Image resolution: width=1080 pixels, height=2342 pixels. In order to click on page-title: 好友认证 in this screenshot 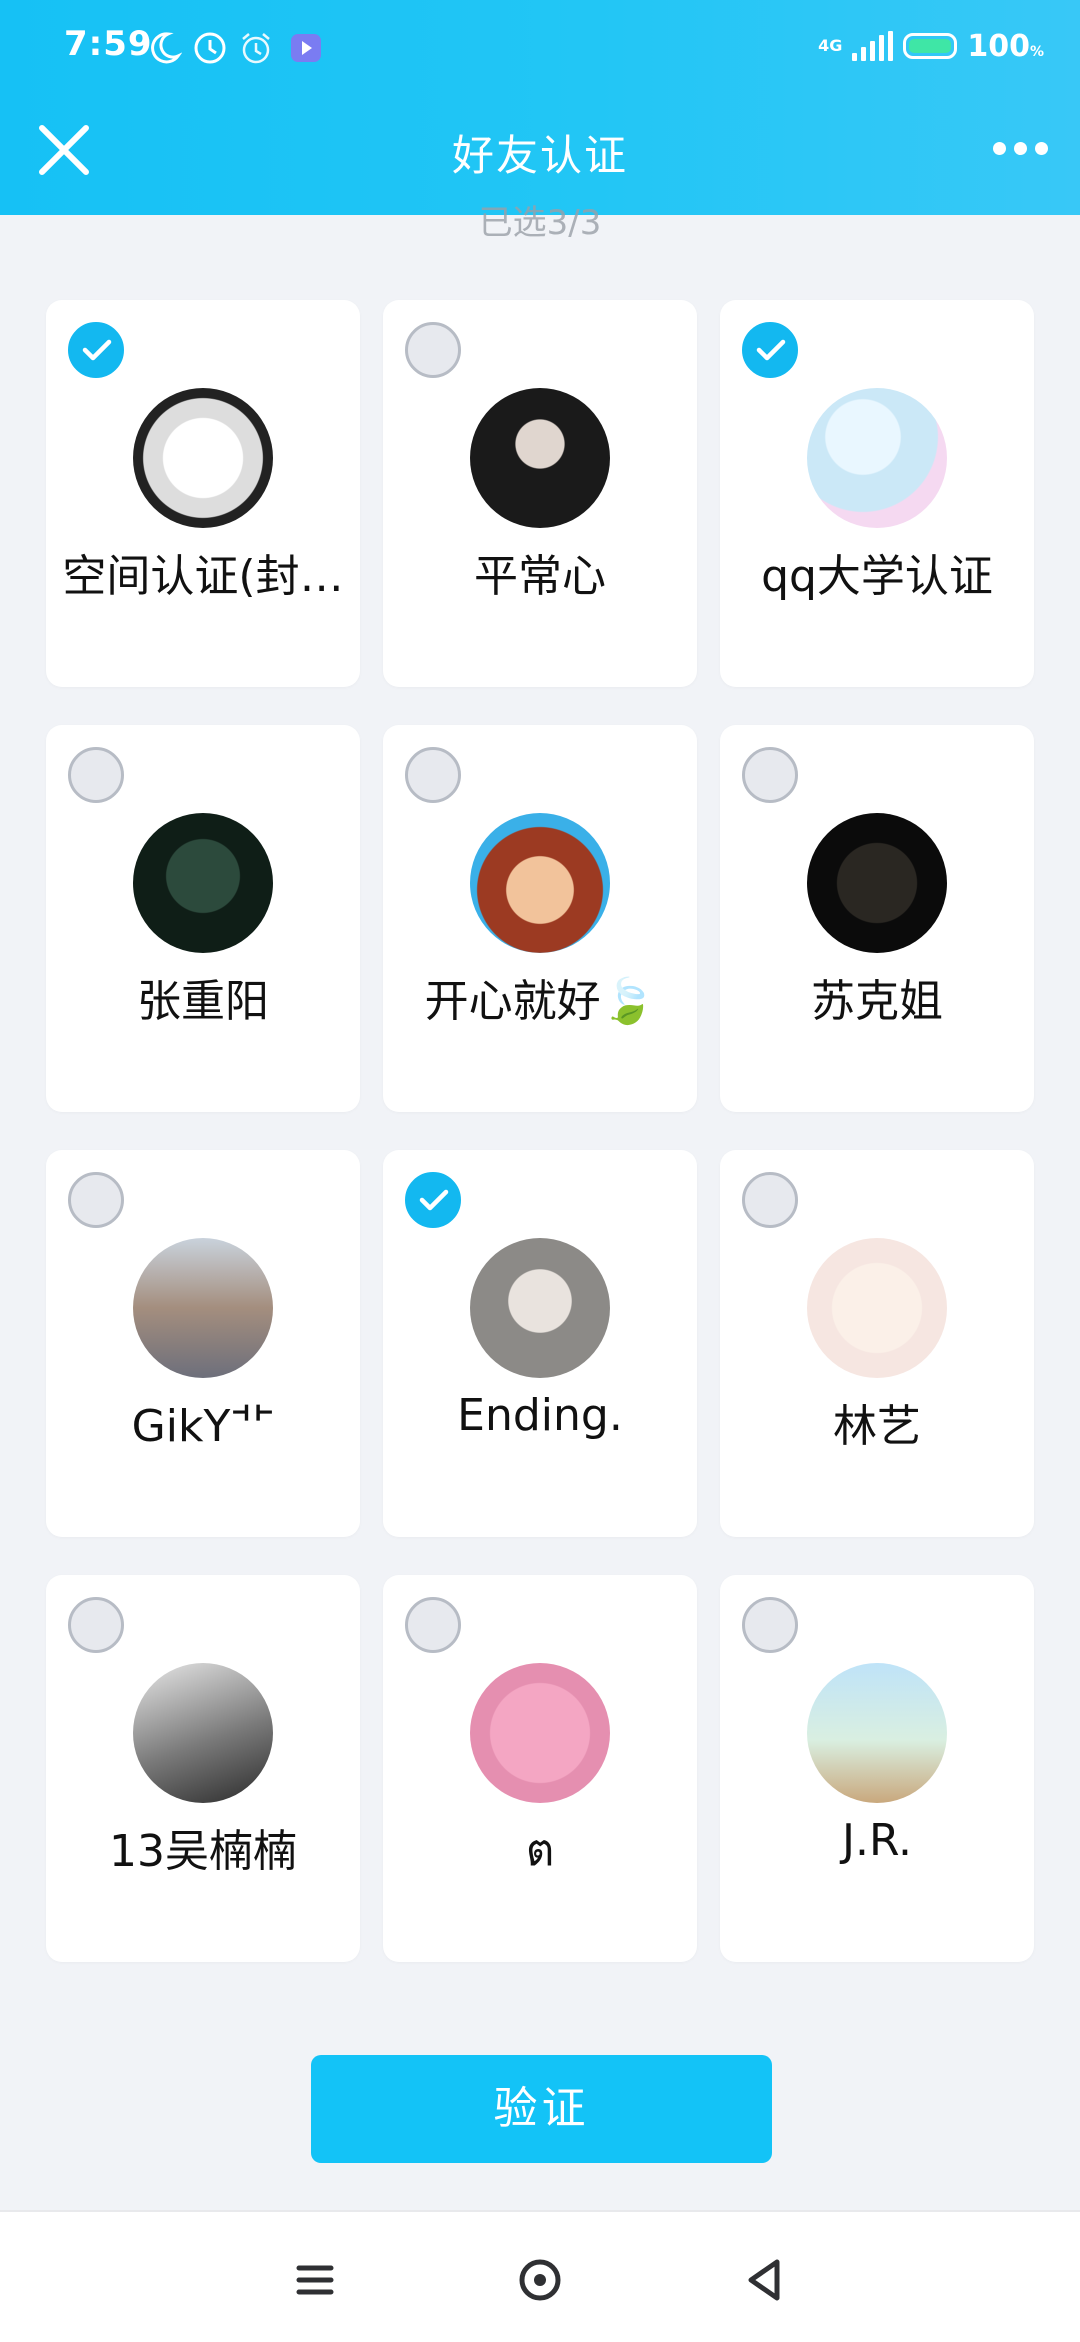, I will do `click(539, 155)`.